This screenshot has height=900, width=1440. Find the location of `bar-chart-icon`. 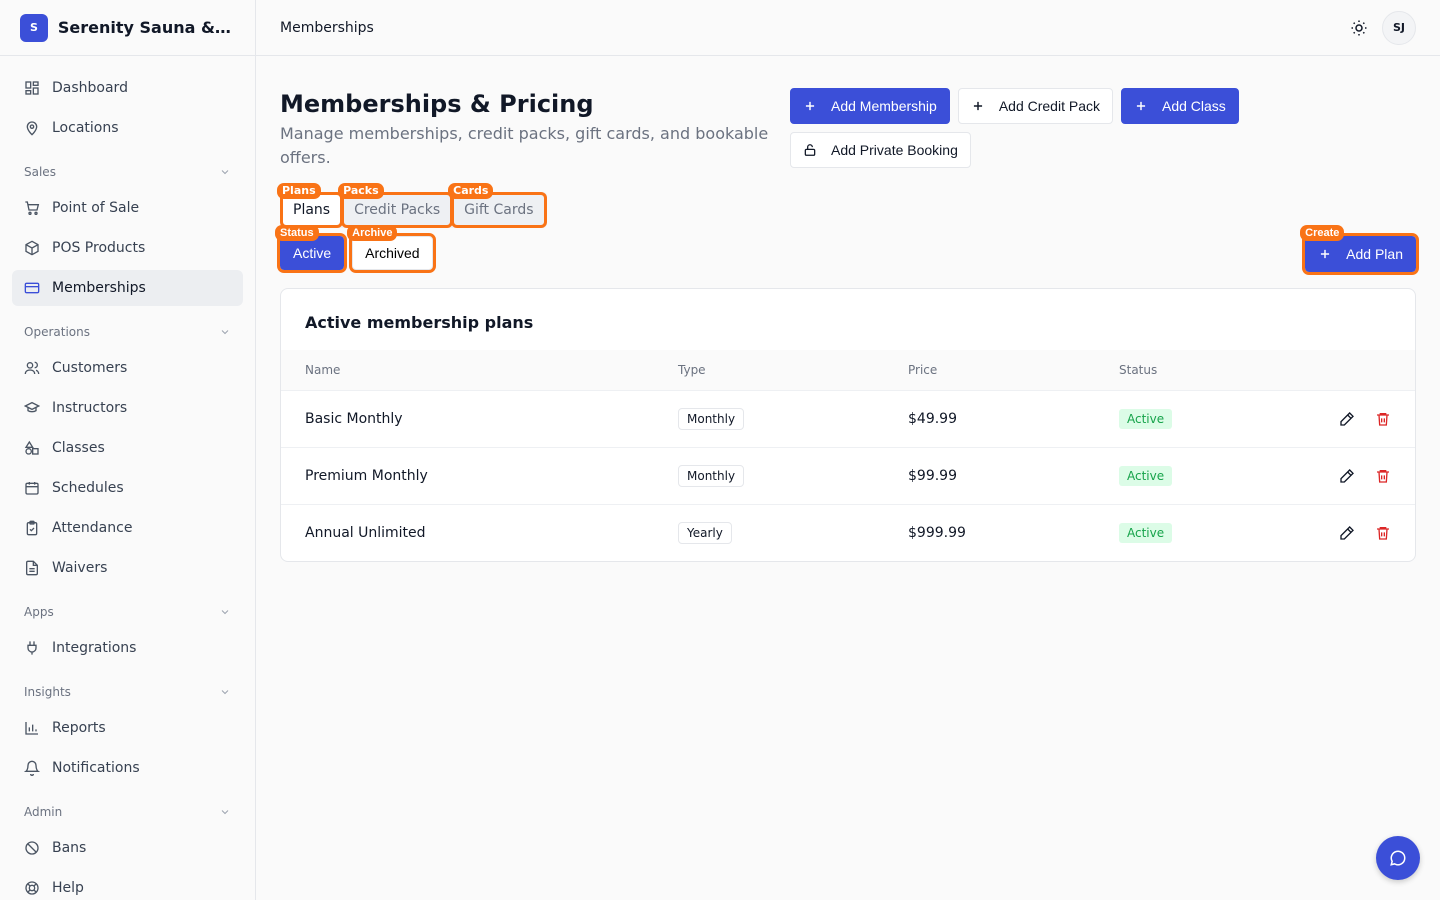

bar-chart-icon is located at coordinates (31, 728).